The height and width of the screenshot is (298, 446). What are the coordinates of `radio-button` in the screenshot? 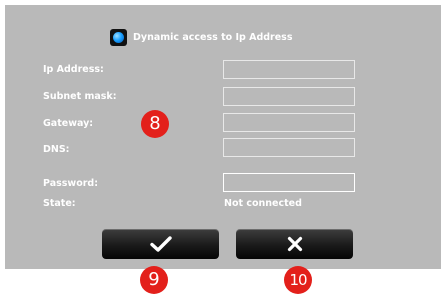 It's located at (118, 37).